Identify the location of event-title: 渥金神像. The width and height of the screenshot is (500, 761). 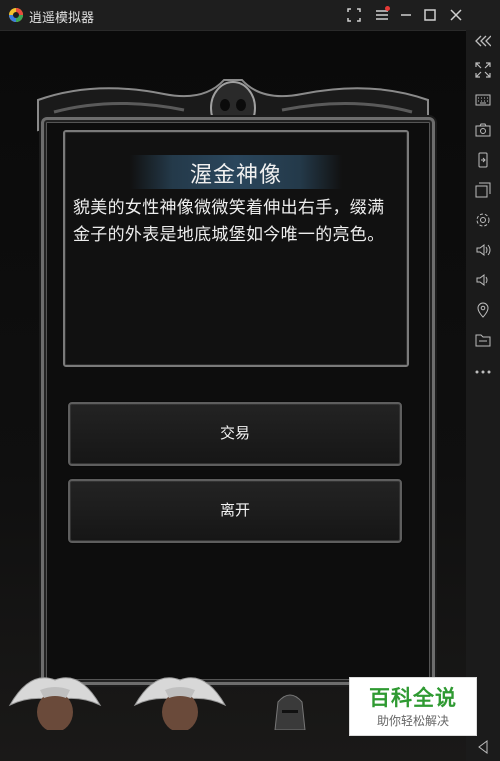
(235, 174).